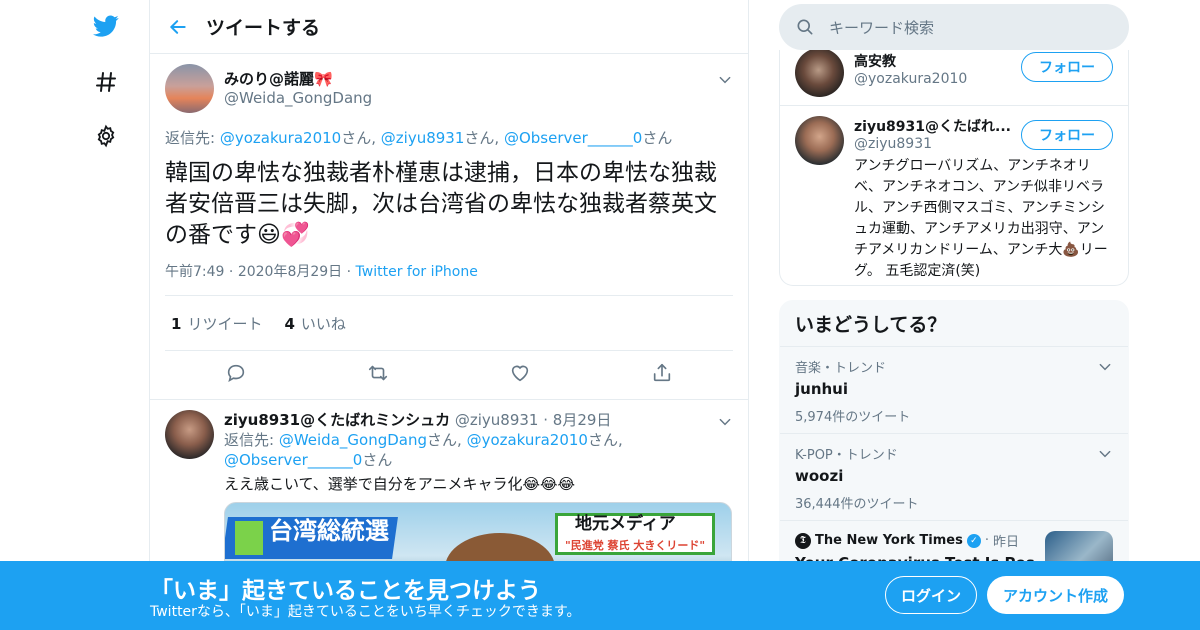 The height and width of the screenshot is (630, 1200). Describe the element at coordinates (298, 98) in the screenshot. I see `author-handle: @Weida_GongDang` at that location.